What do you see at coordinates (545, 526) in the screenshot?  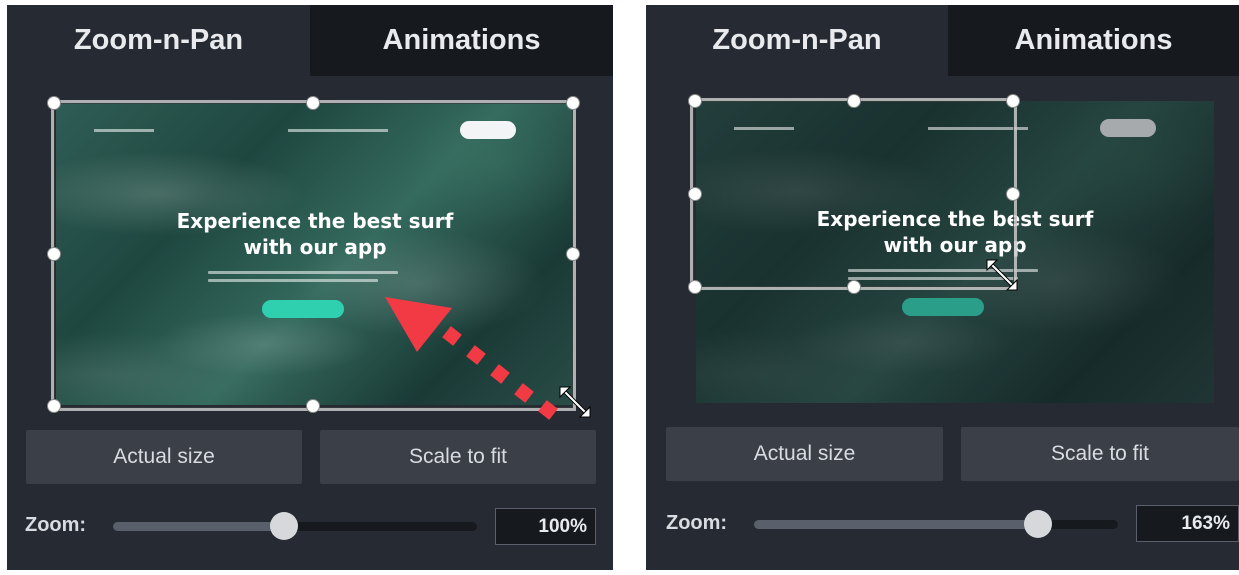 I see `zoom-value-field: 100%` at bounding box center [545, 526].